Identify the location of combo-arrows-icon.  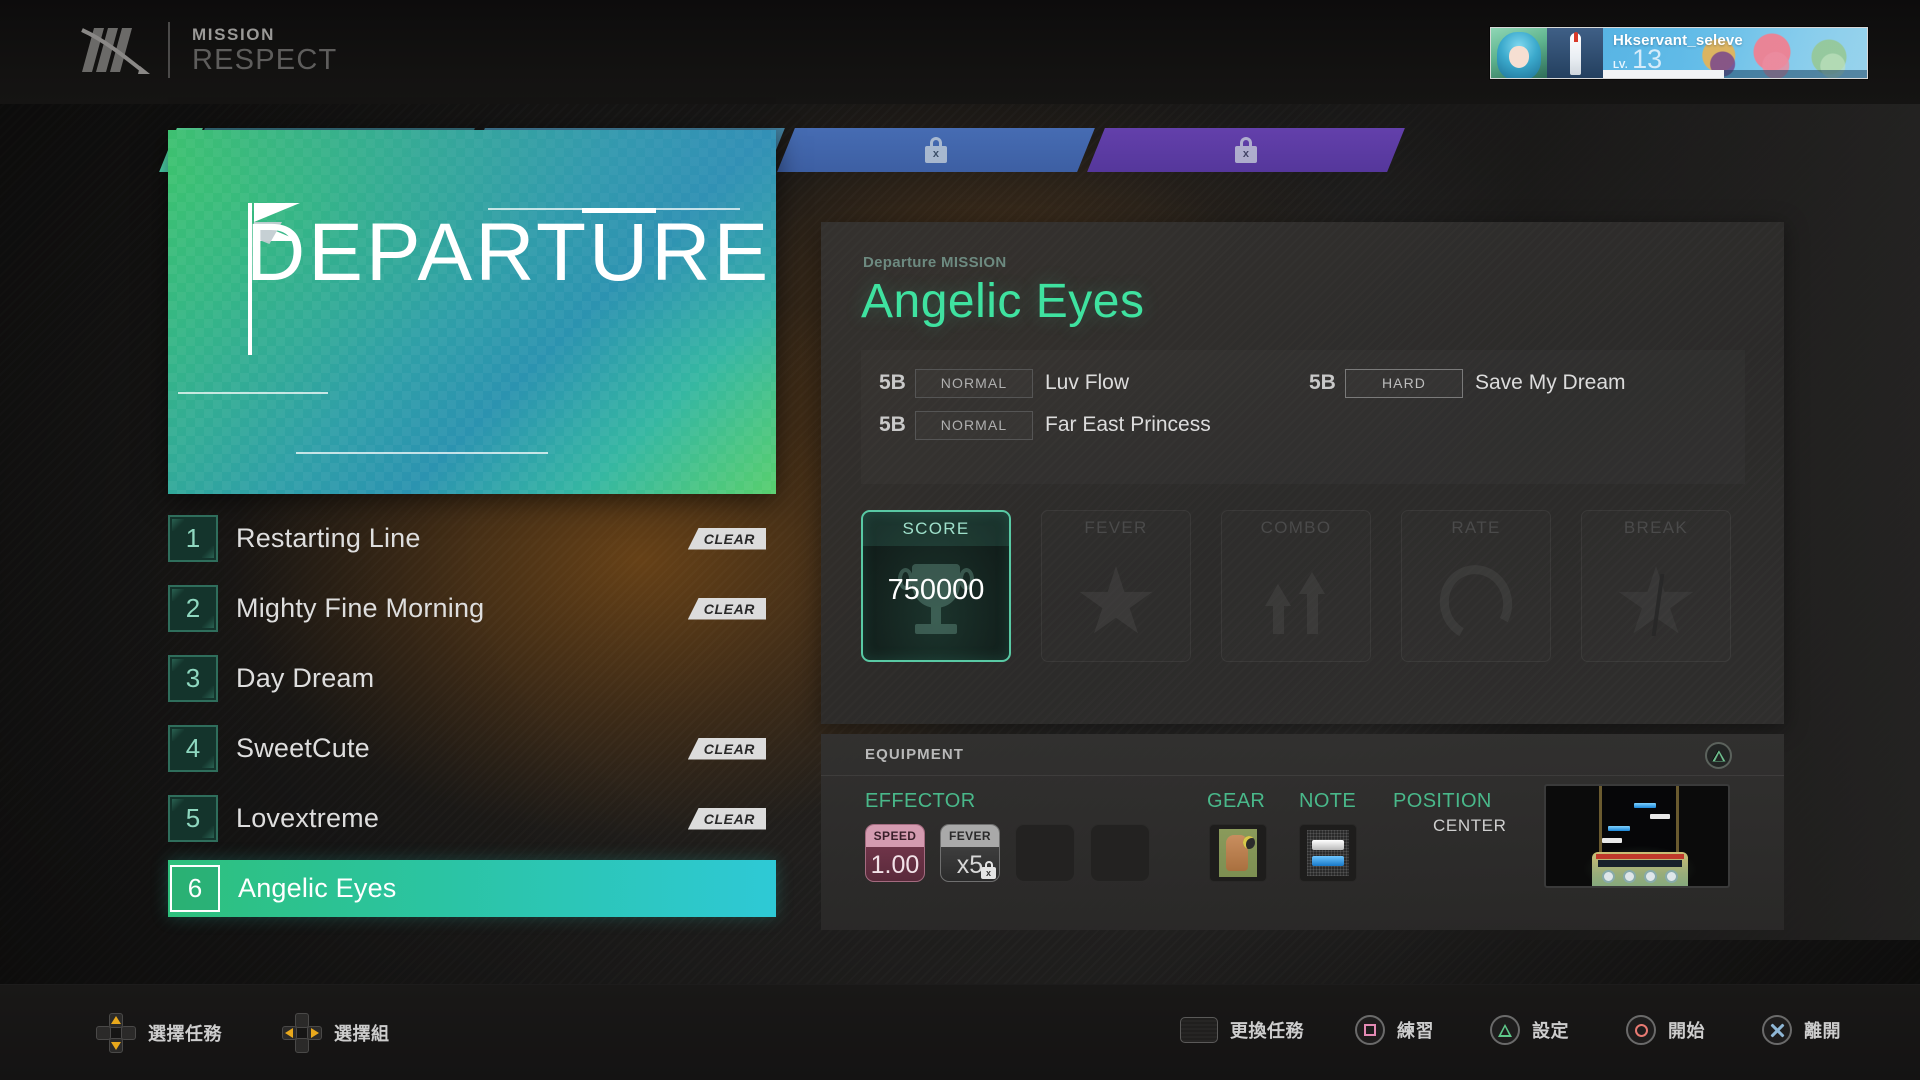
(1296, 603).